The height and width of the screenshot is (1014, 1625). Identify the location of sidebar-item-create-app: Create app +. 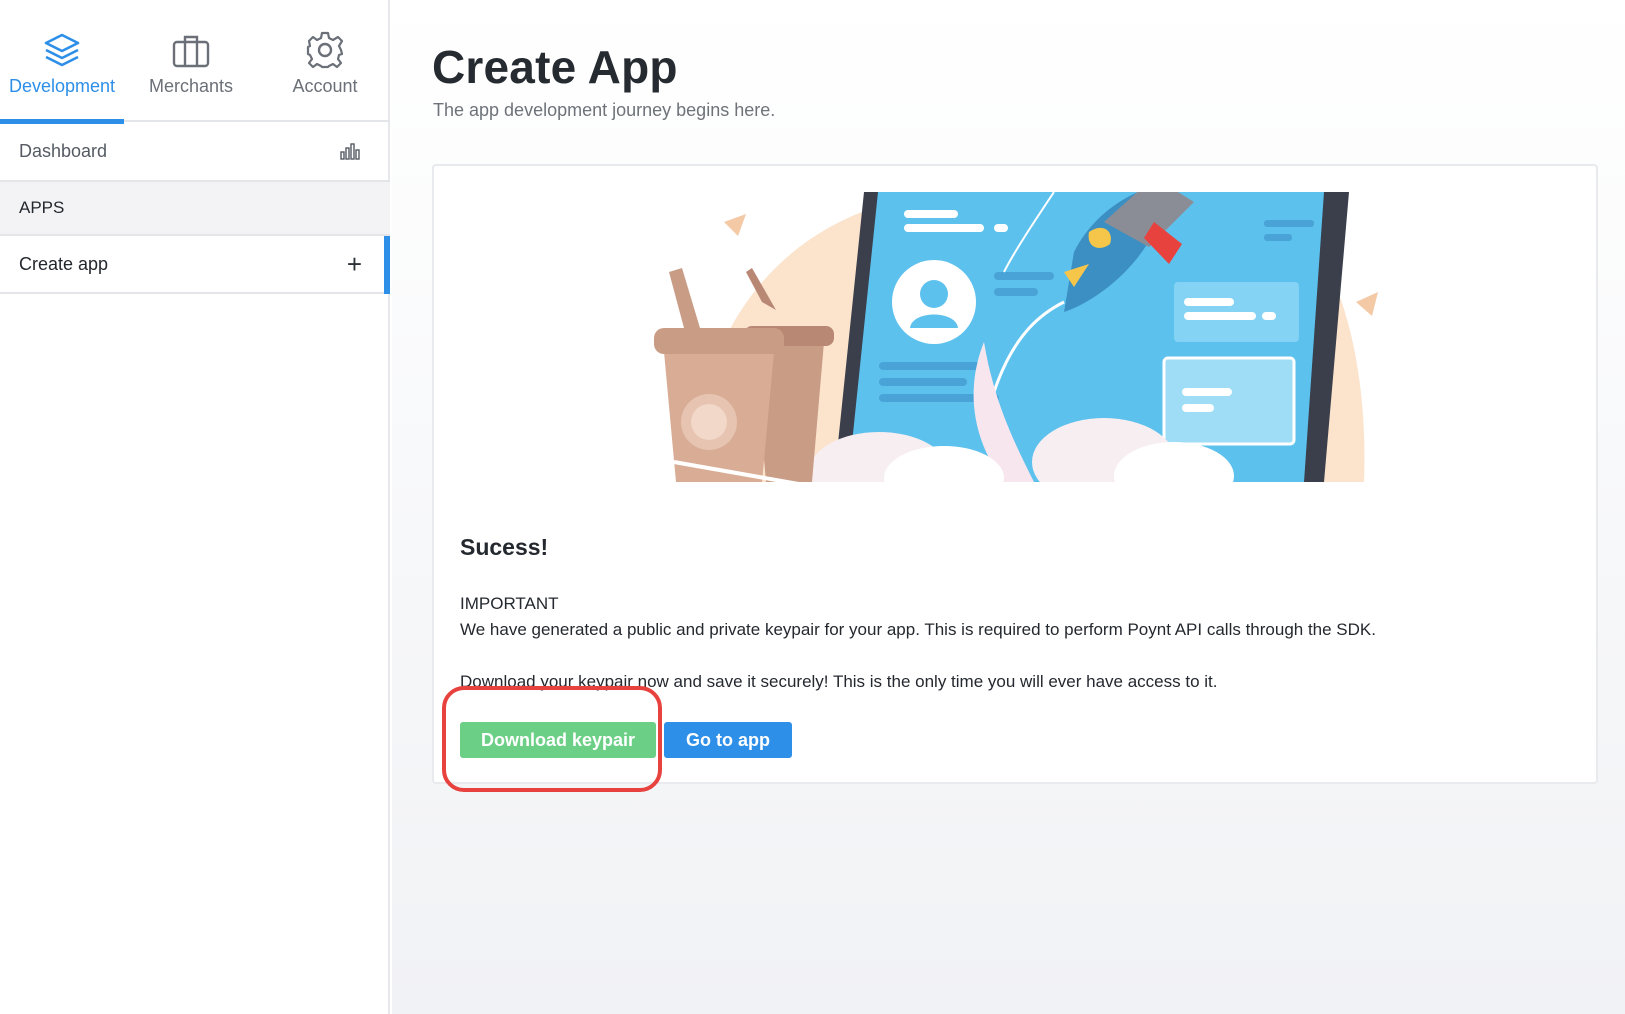
(195, 265).